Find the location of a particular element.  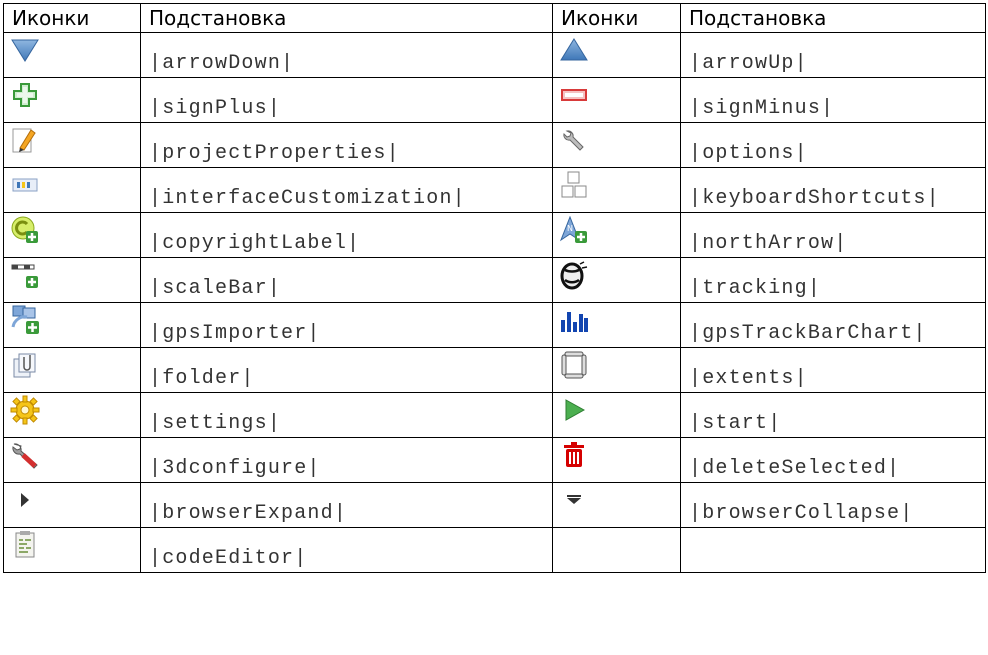

substitution-cell: |3dconfigure| is located at coordinates (346, 460).